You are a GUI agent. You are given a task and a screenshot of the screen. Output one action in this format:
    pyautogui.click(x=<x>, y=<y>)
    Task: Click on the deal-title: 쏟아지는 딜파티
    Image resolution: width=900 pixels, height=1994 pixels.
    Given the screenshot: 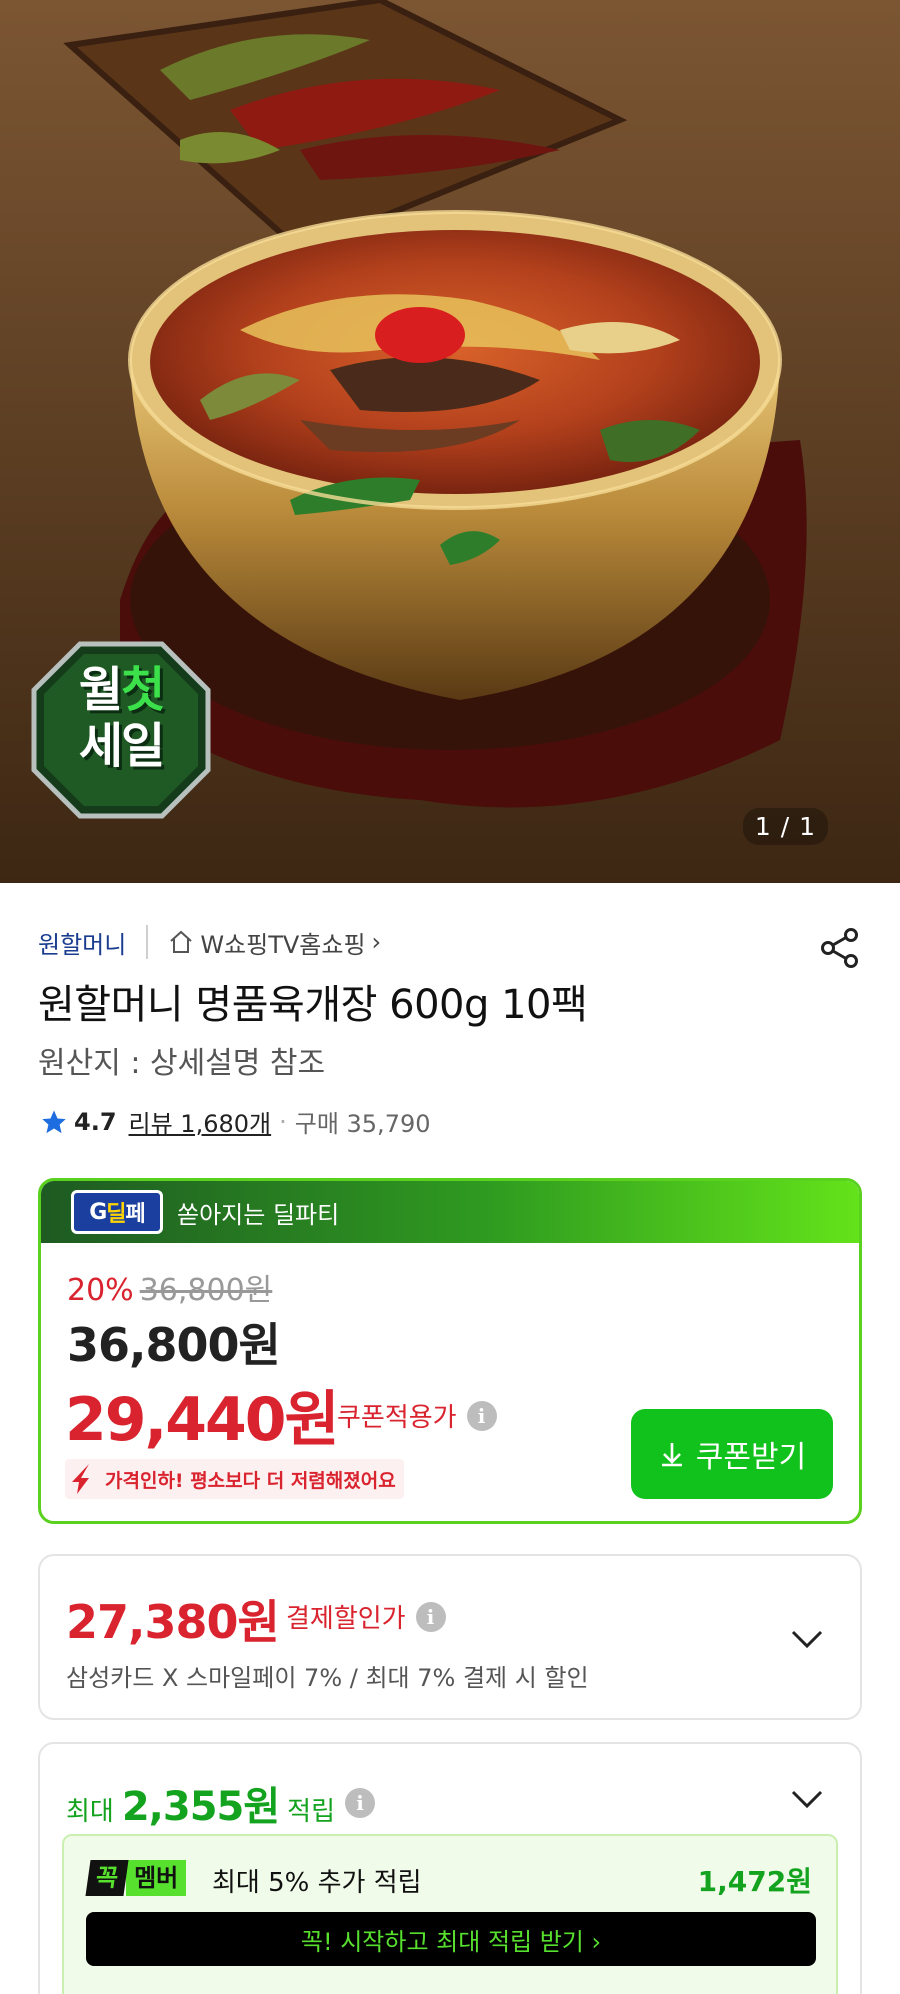 What is the action you would take?
    pyautogui.click(x=258, y=1214)
    